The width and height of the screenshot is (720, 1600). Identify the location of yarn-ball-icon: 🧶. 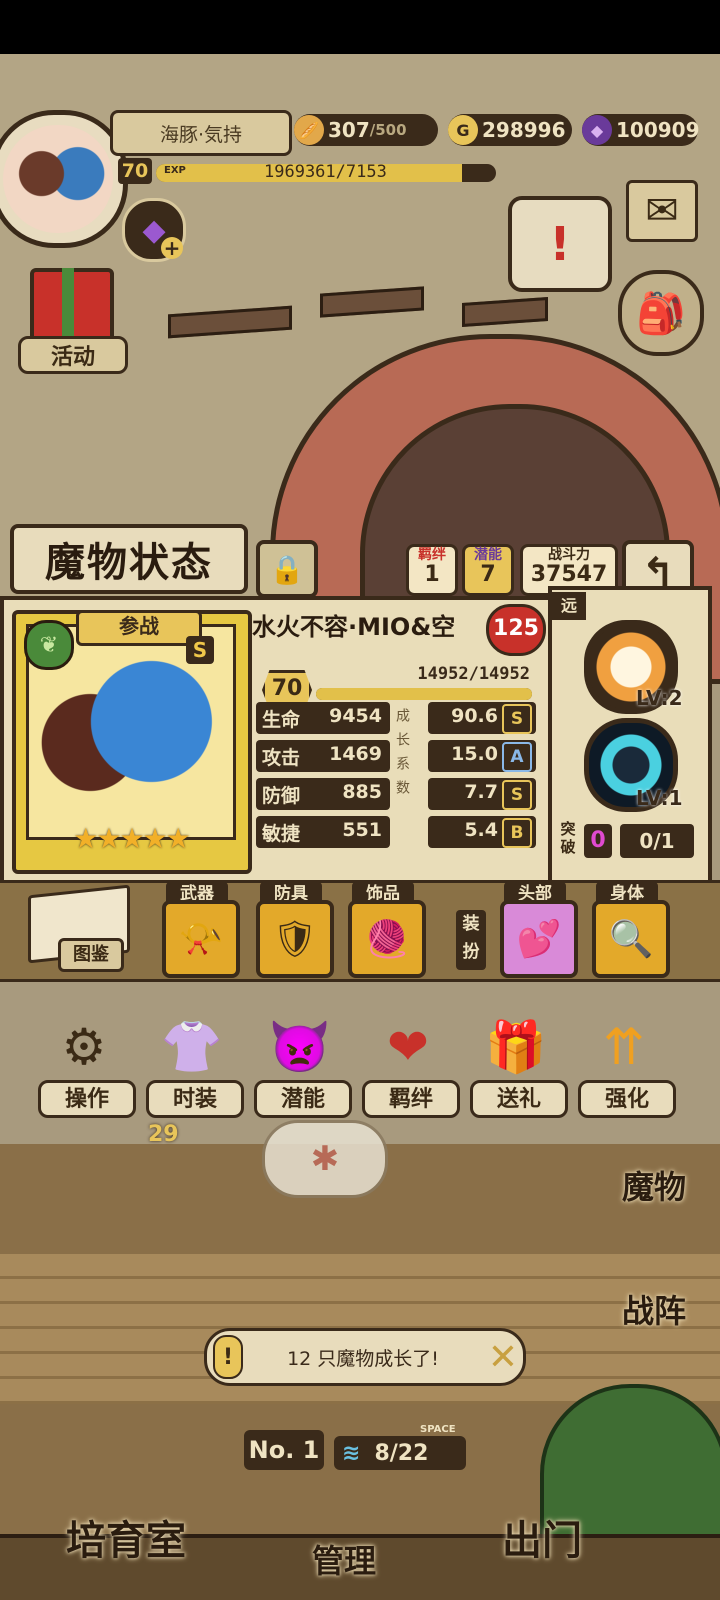
(387, 939).